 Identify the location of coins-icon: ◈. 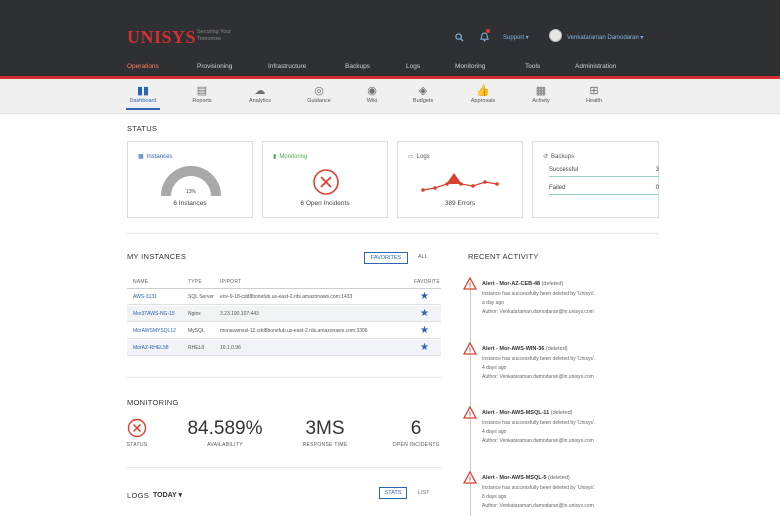
(423, 91).